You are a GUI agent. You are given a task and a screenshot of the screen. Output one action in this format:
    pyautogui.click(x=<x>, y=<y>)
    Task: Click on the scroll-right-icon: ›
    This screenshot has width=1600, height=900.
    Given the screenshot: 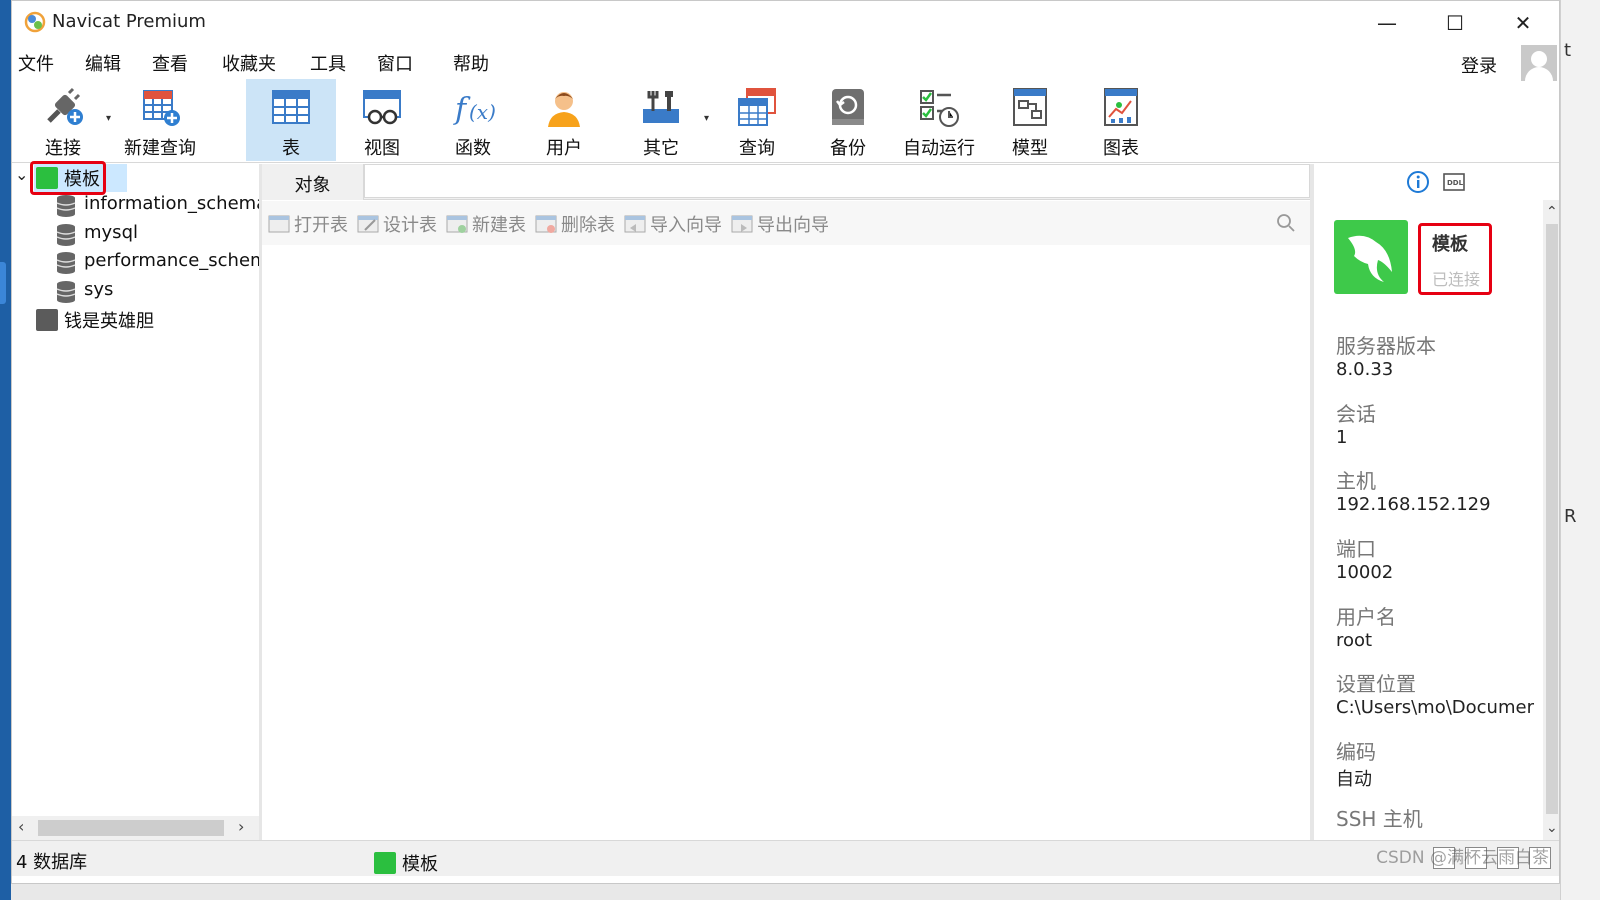 What is the action you would take?
    pyautogui.click(x=241, y=826)
    